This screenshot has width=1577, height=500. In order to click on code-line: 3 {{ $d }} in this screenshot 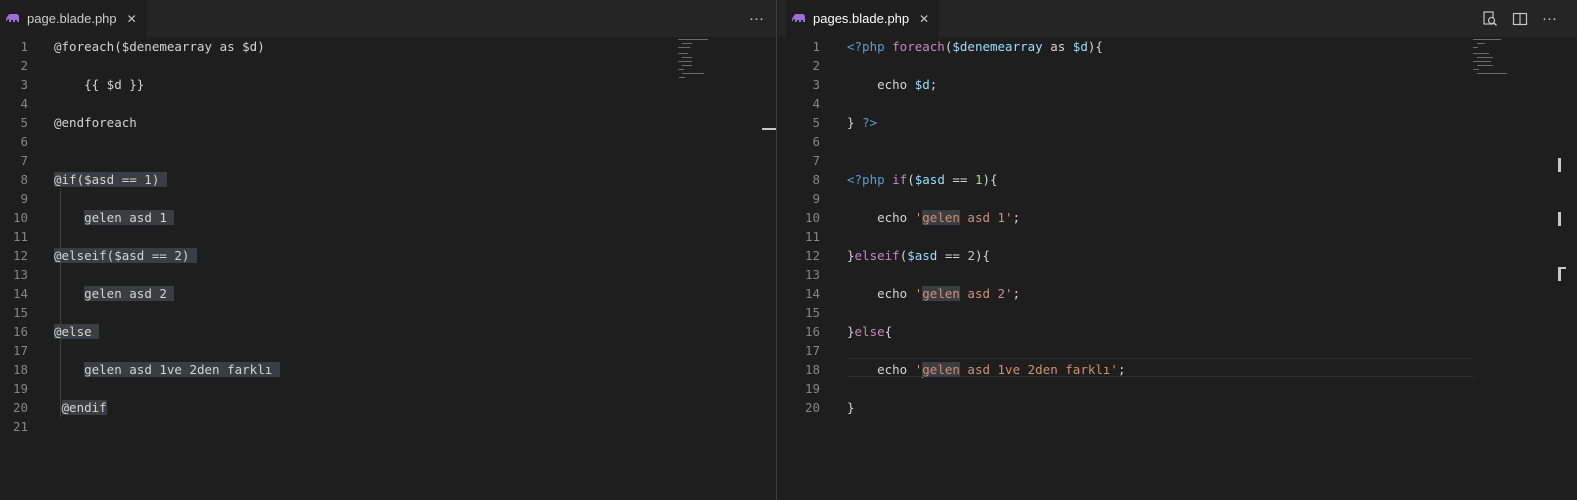, I will do `click(388, 84)`.